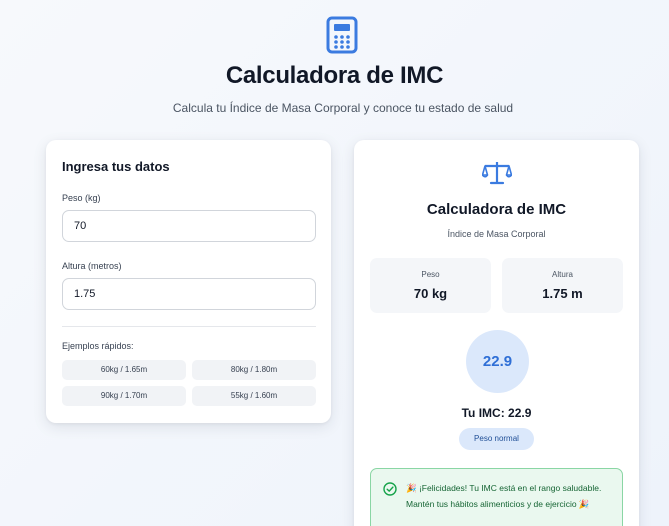  I want to click on height-stat-value: 1.75 m, so click(562, 293).